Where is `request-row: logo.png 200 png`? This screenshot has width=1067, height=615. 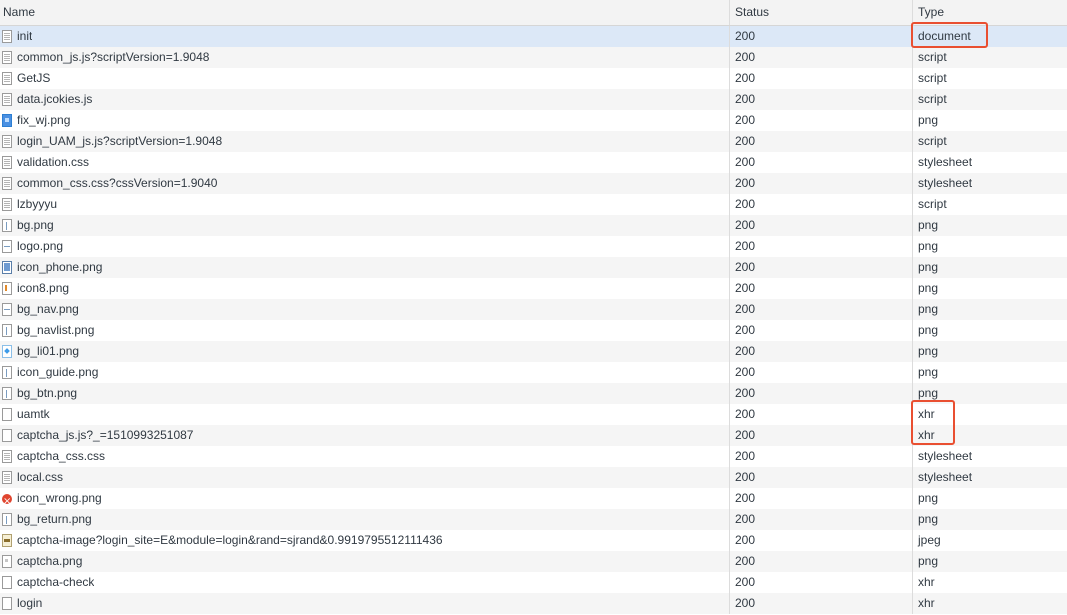
request-row: logo.png 200 png is located at coordinates (533, 246).